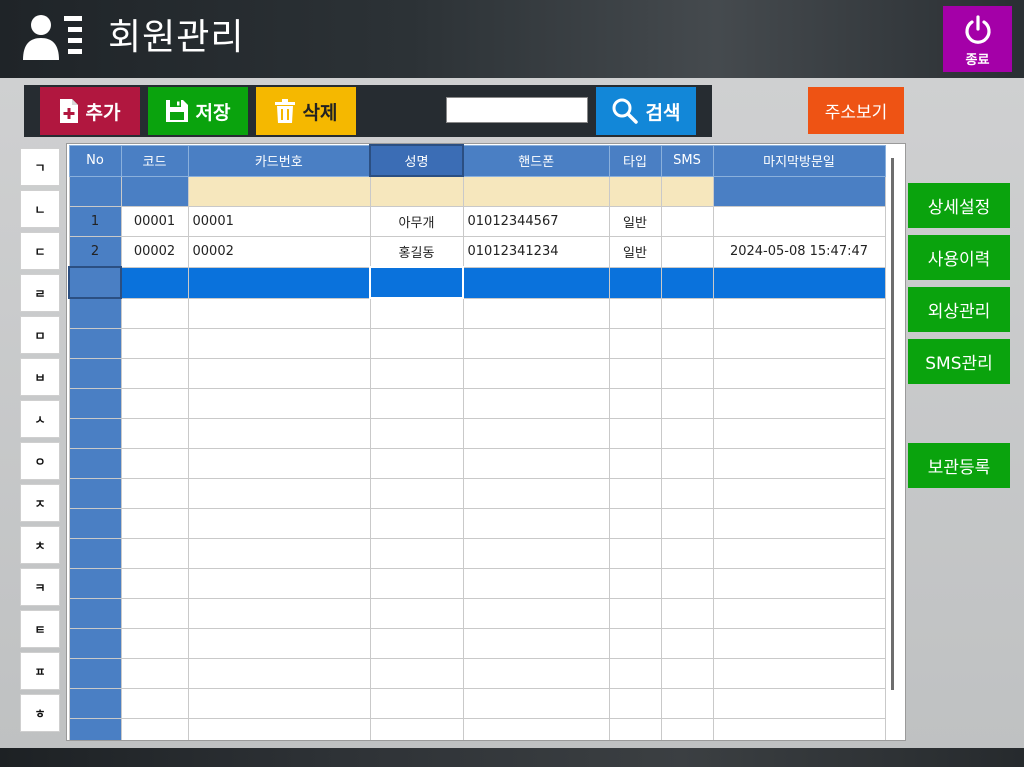 This screenshot has width=1024, height=767. What do you see at coordinates (95, 252) in the screenshot?
I see `row-number: 2` at bounding box center [95, 252].